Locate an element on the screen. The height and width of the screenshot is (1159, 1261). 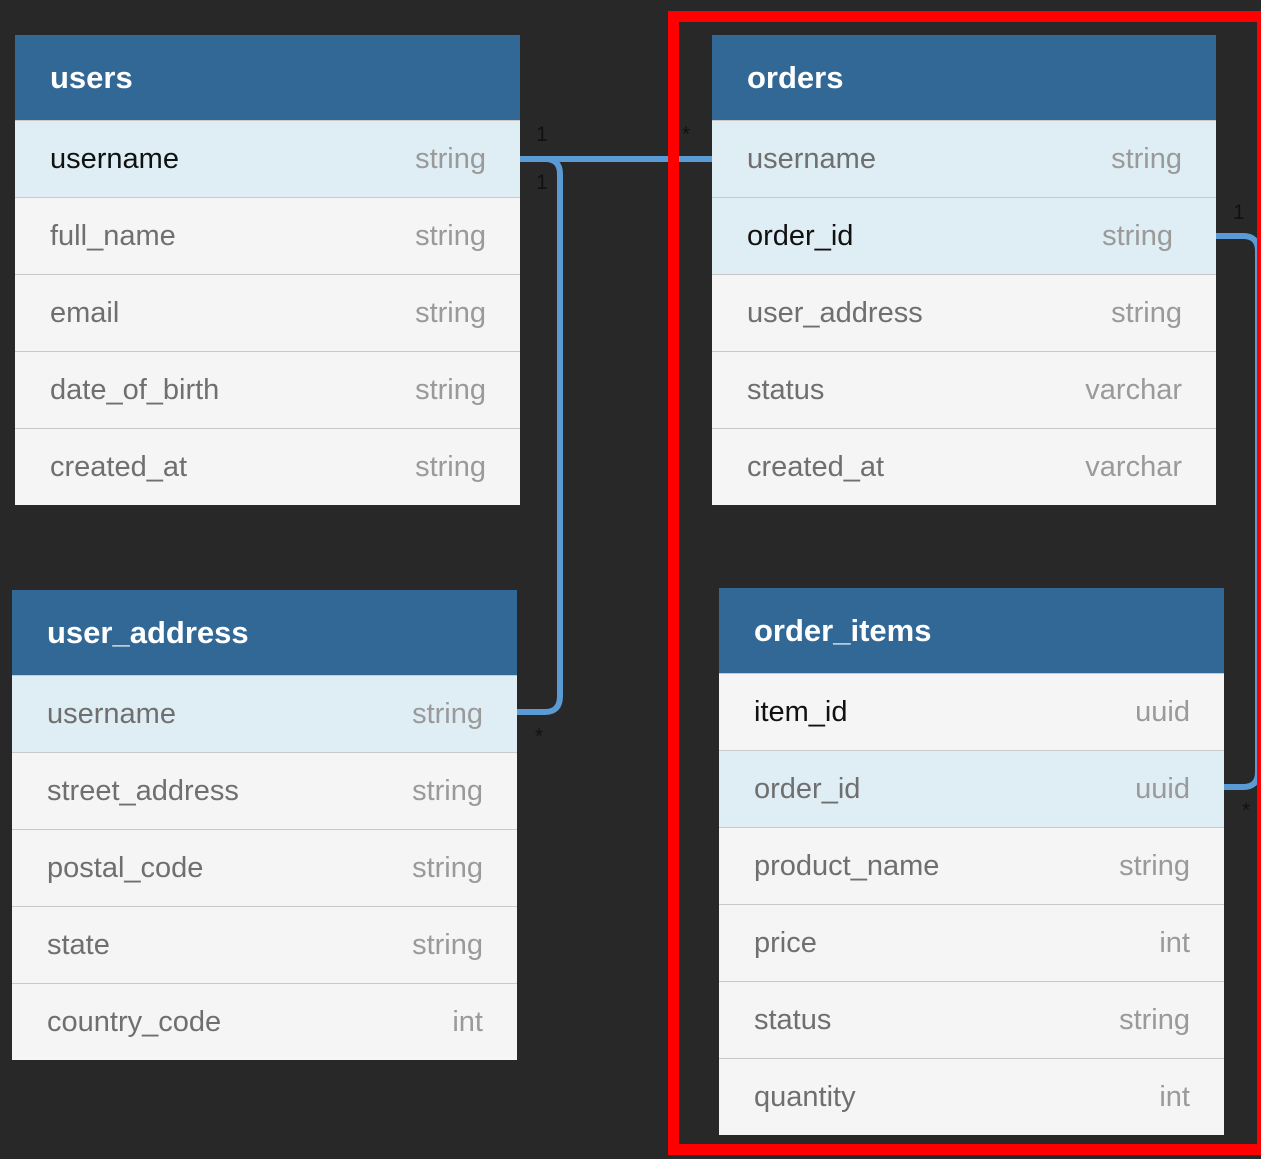
field-name: street_address is located at coordinates (143, 790).